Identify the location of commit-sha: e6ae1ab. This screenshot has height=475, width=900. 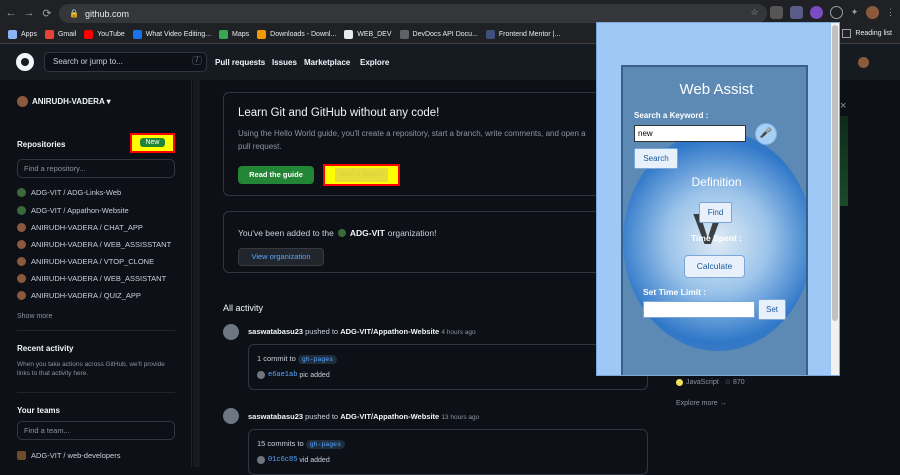
(282, 375).